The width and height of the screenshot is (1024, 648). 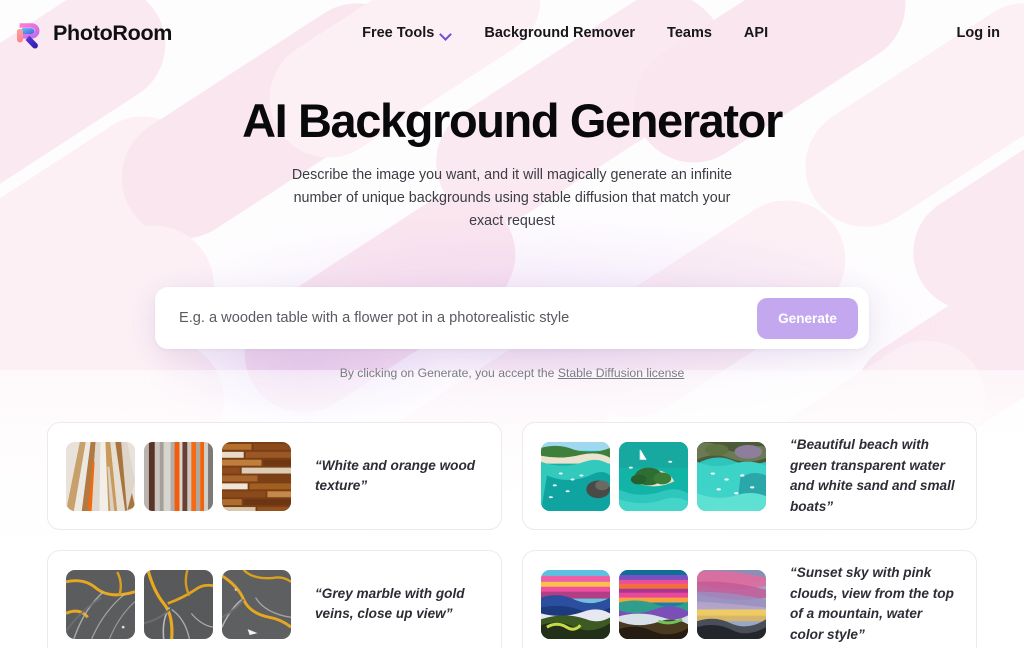 I want to click on prompt-input, so click(x=468, y=318).